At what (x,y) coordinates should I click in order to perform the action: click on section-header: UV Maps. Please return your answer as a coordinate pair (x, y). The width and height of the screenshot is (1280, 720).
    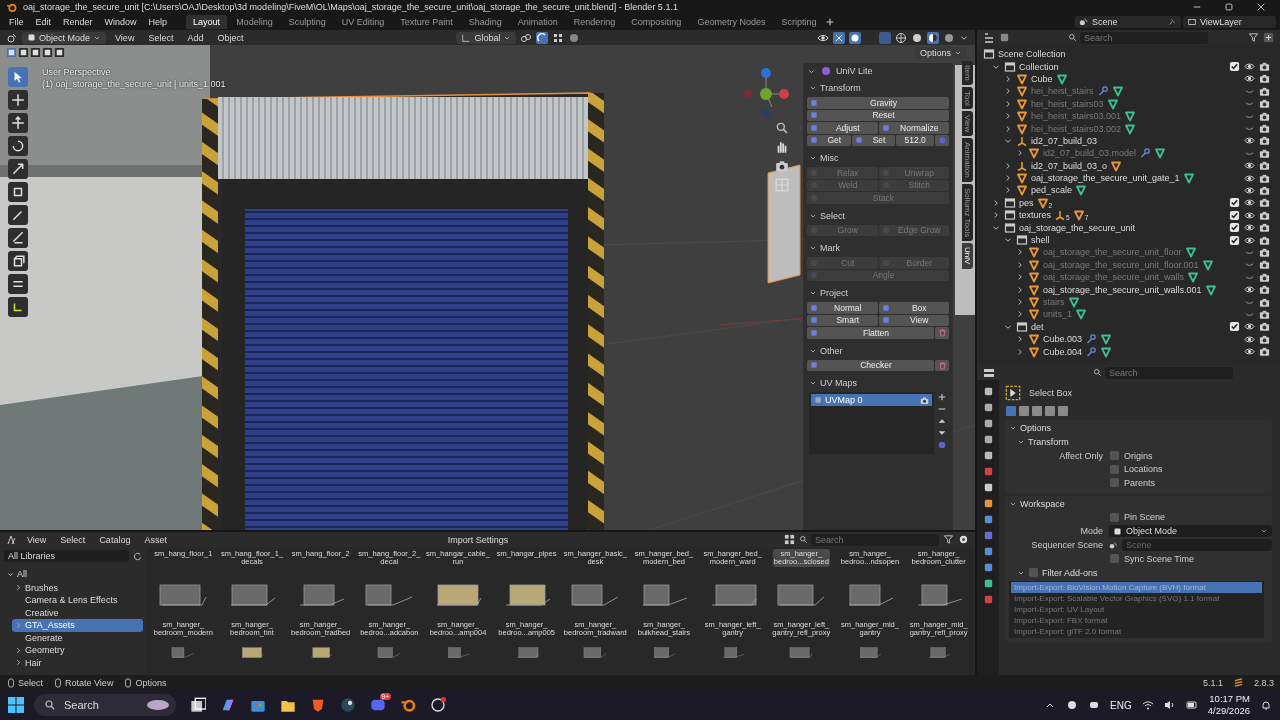
    Looking at the image, I should click on (878, 383).